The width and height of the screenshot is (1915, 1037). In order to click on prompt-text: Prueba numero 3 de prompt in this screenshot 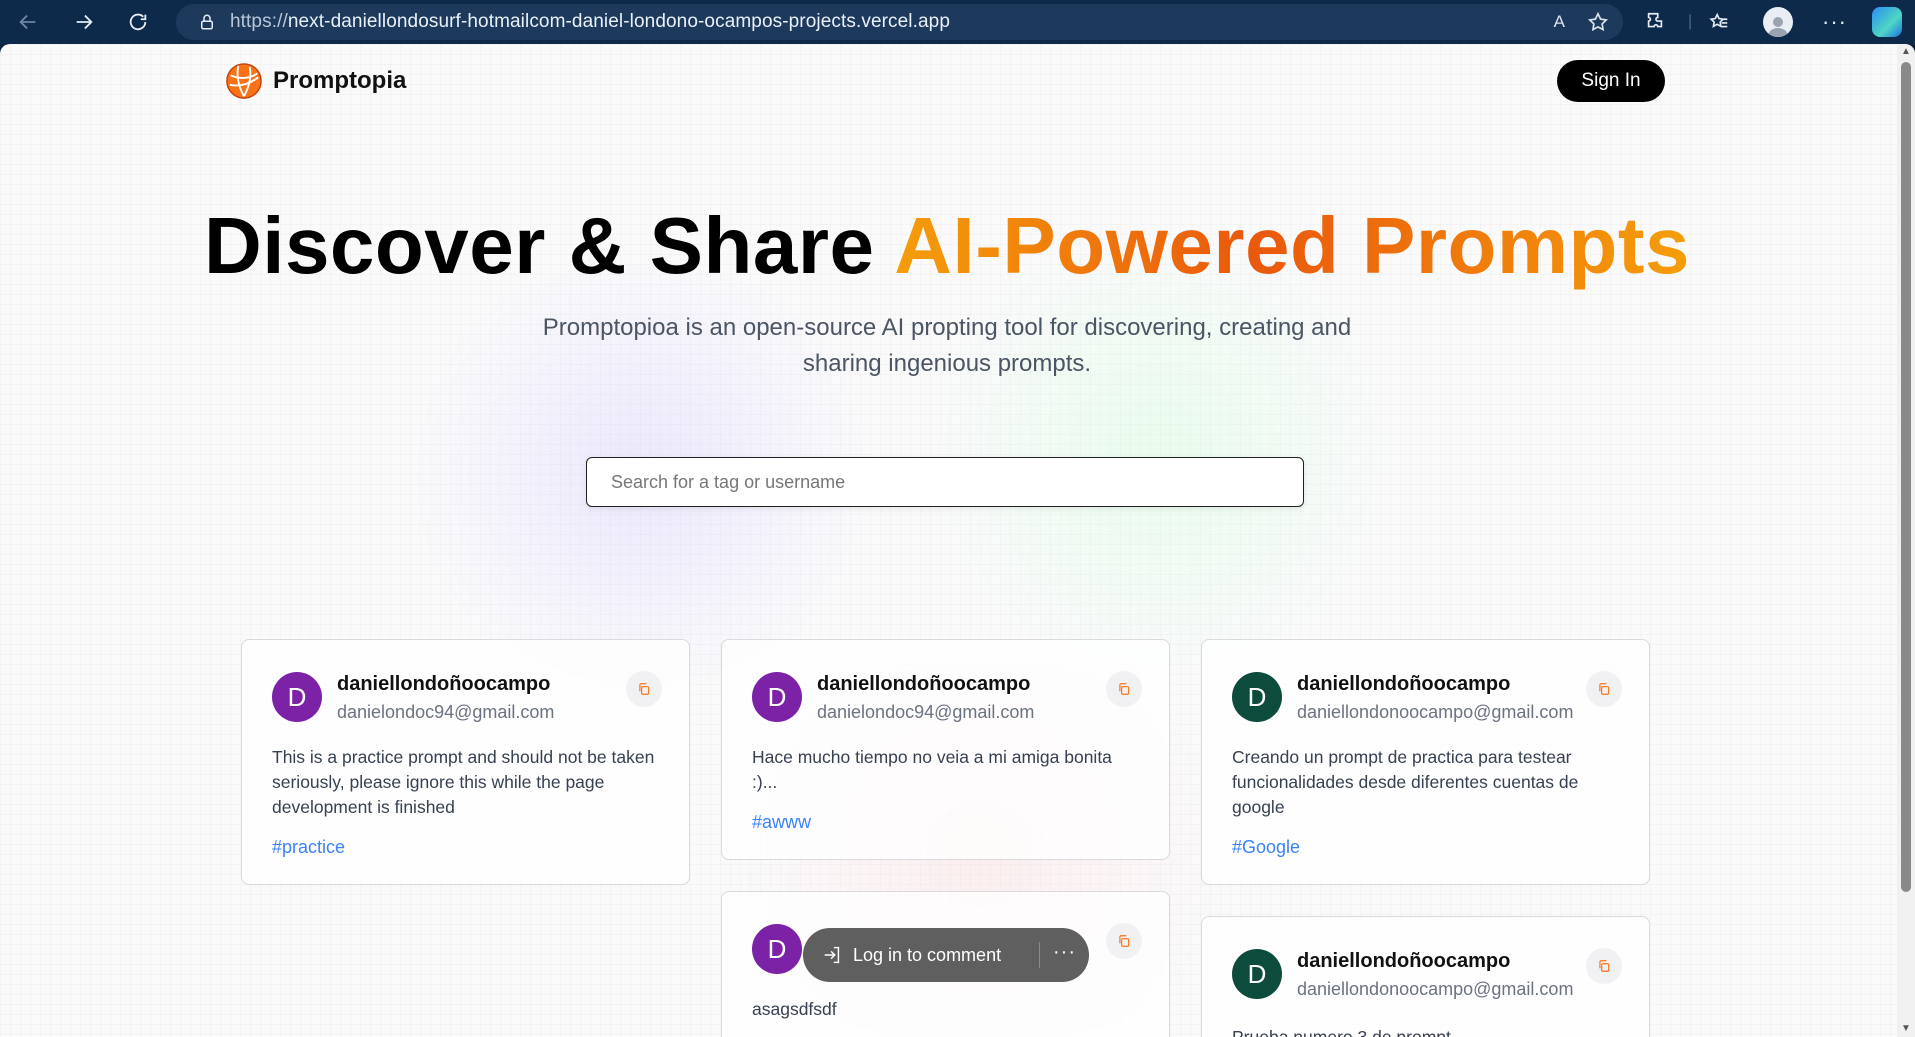, I will do `click(1341, 1032)`.